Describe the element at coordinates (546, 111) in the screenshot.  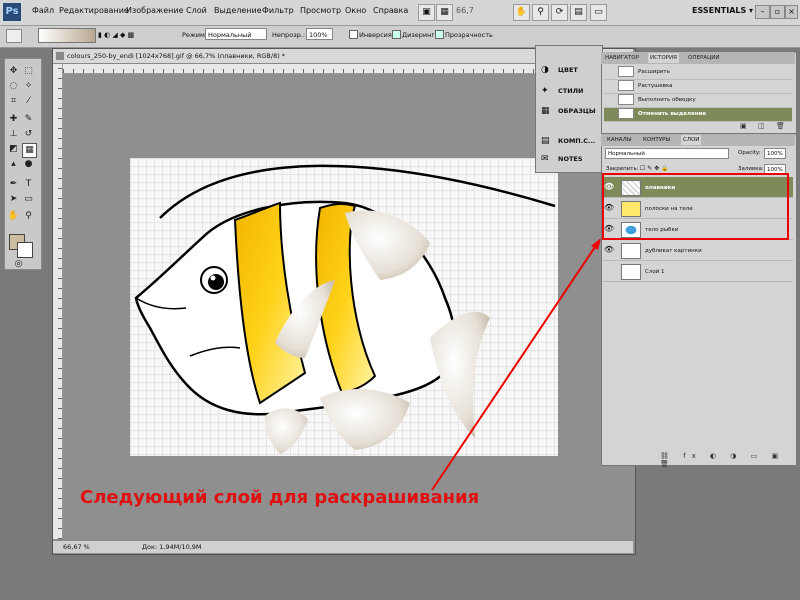
I see `swatches-panel-icon: ▦` at that location.